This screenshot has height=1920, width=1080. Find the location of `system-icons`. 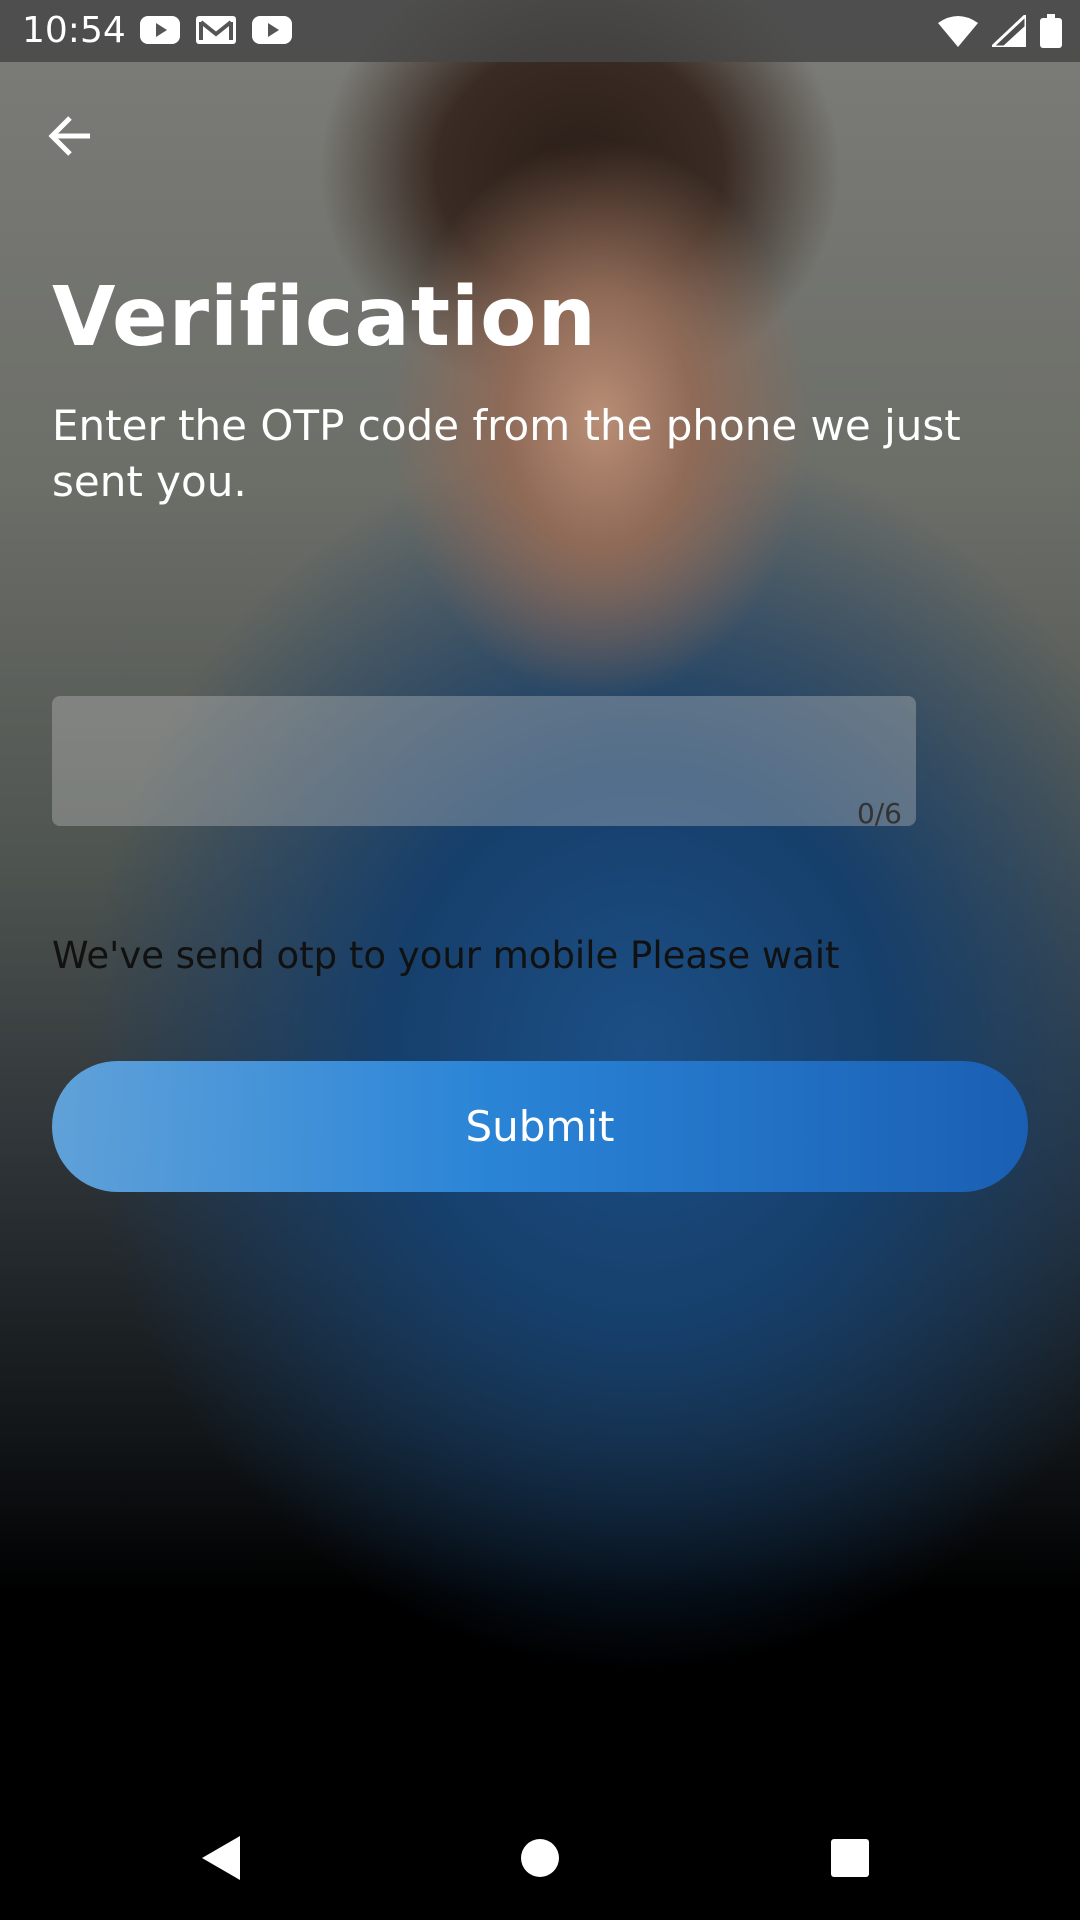

system-icons is located at coordinates (1000, 31).